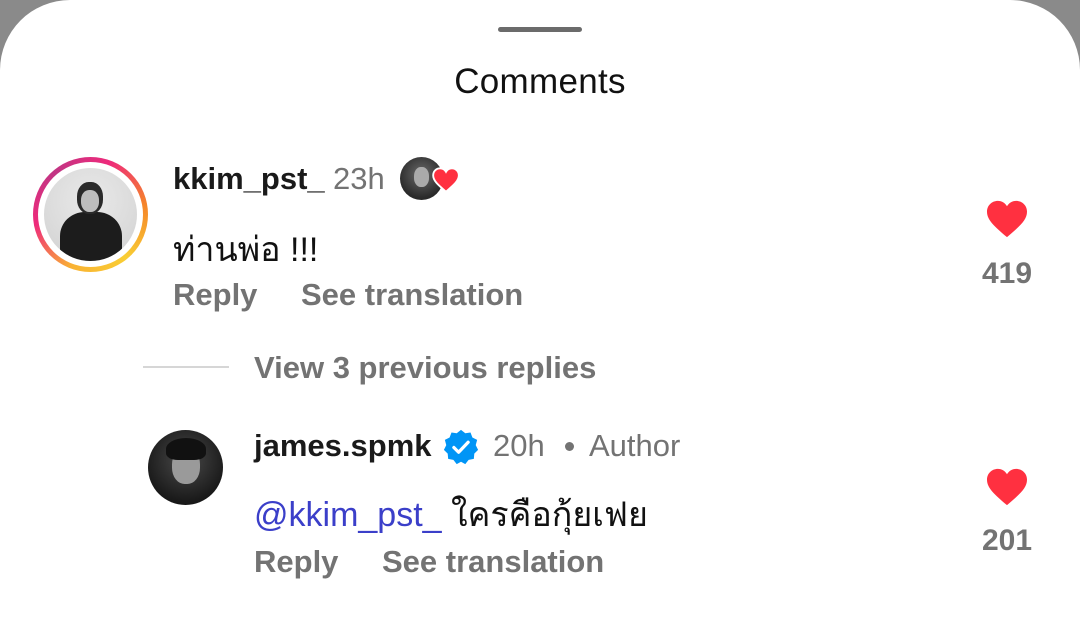 The height and width of the screenshot is (640, 1080). I want to click on mention-link: @kkim_pst_, so click(348, 515).